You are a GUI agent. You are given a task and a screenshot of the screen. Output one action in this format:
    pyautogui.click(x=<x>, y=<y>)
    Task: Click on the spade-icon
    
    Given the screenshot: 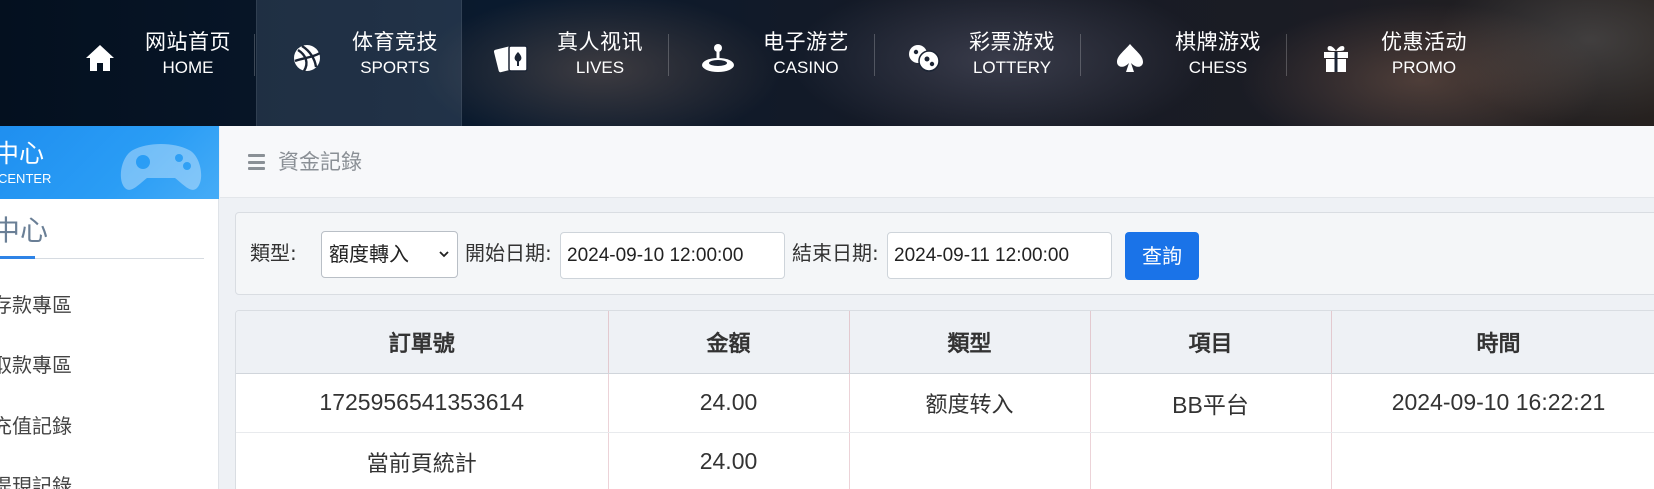 What is the action you would take?
    pyautogui.click(x=1130, y=58)
    